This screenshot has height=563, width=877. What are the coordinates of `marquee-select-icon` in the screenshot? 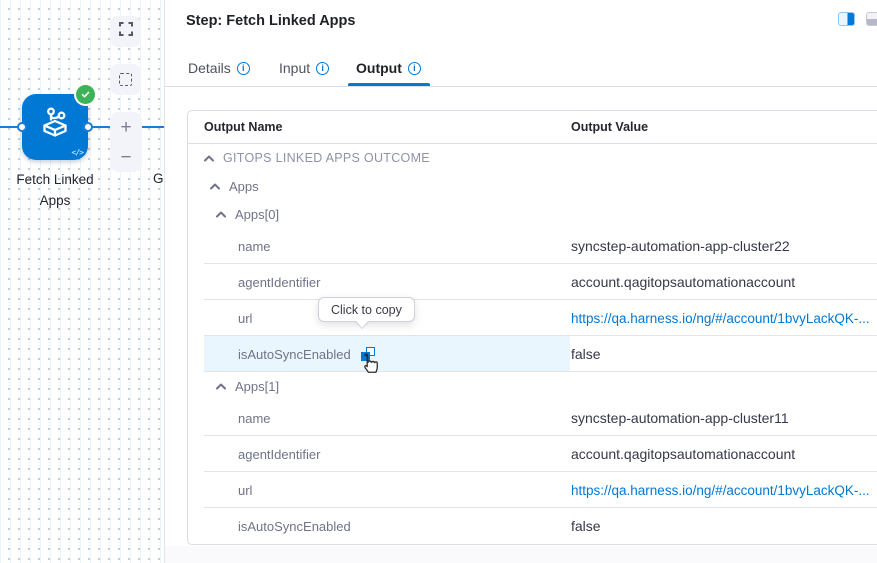 It's located at (125, 79).